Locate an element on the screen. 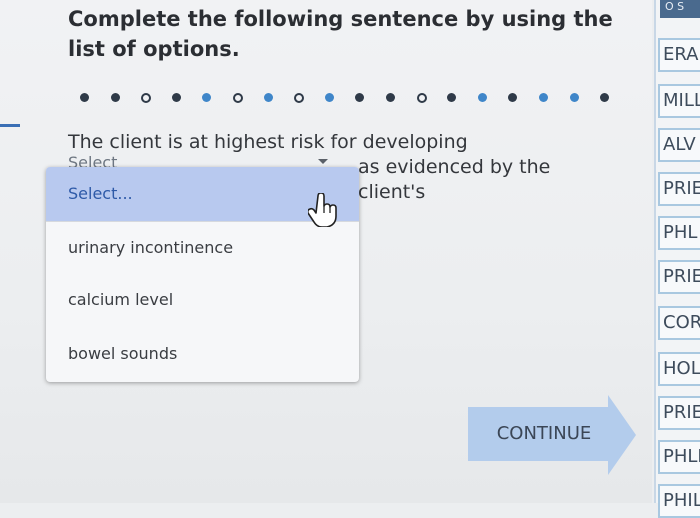 Image resolution: width=700 pixels, height=518 pixels. progress-dots is located at coordinates (360, 100).